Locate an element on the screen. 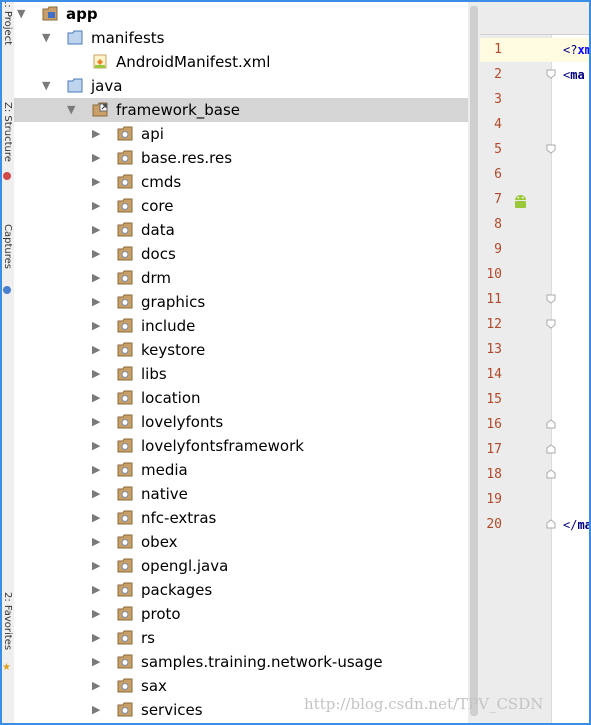 The width and height of the screenshot is (591, 725). tree-item: ▼ app is located at coordinates (241, 14).